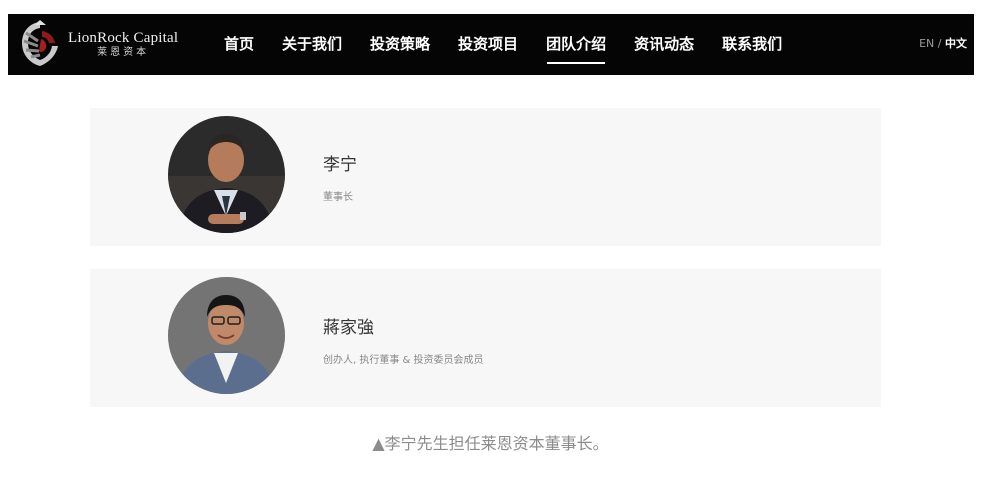 The image size is (981, 482). Describe the element at coordinates (400, 44) in the screenshot. I see `nav-strategy: 投资策略` at that location.